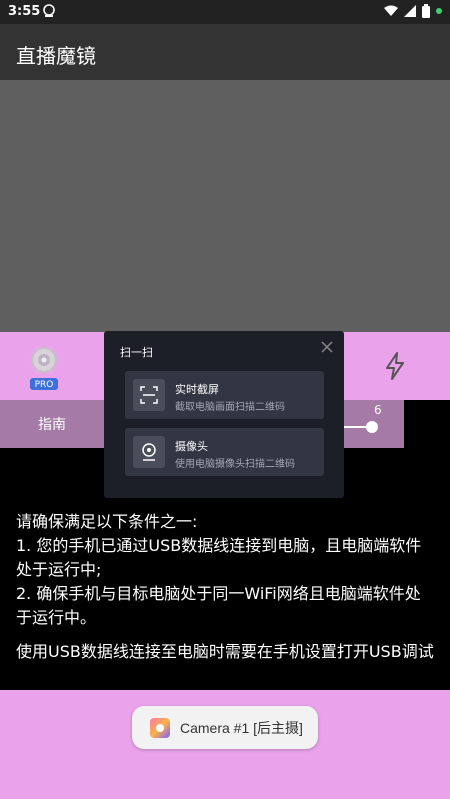 This screenshot has height=799, width=450. I want to click on option-screen-capture: 实时截屏 截取电脑画面扫描二维码, so click(224, 395).